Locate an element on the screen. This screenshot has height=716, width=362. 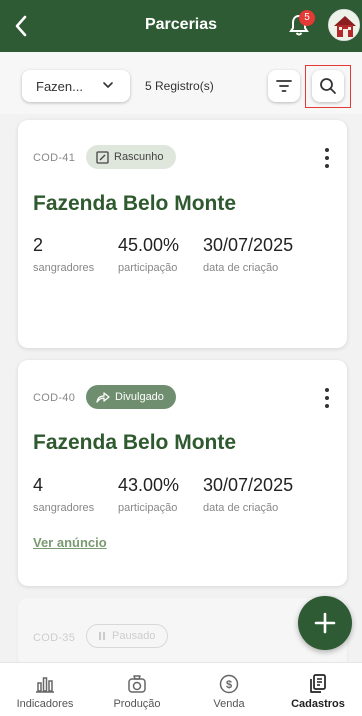
nav-item-production: Produção is located at coordinates (137, 689).